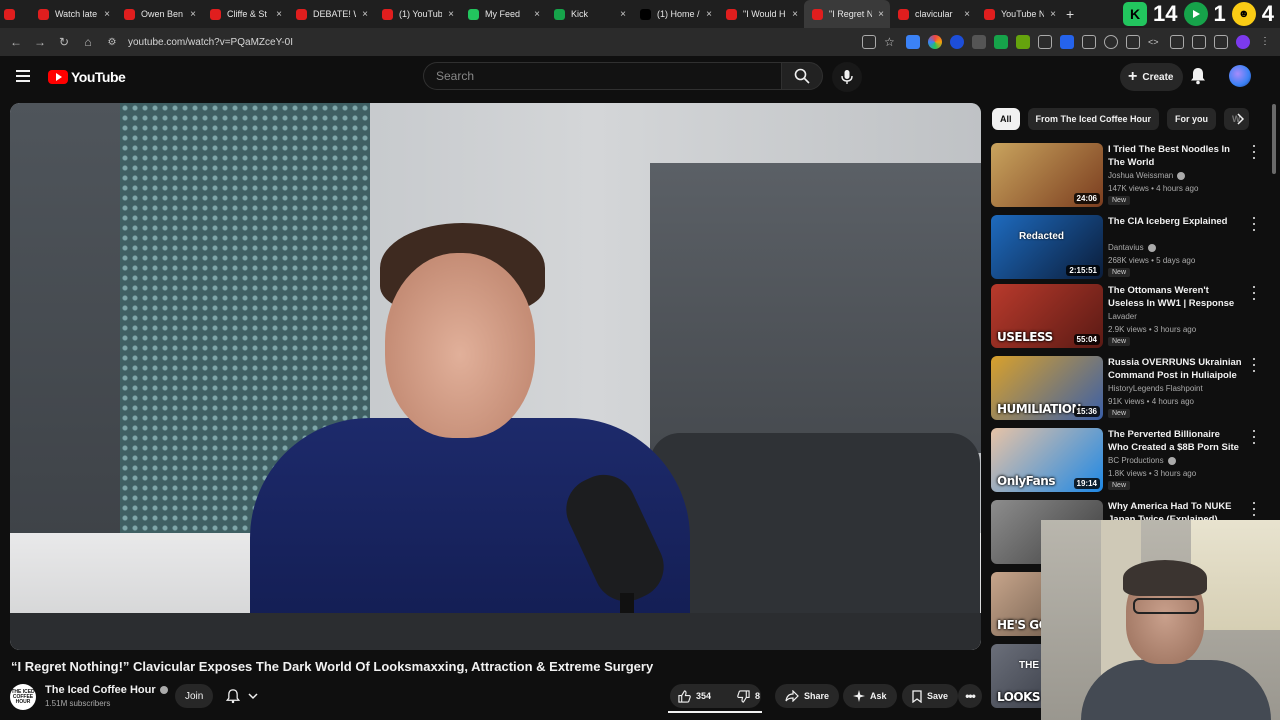 The height and width of the screenshot is (720, 1280). Describe the element at coordinates (1089, 42) in the screenshot. I see `puzzle-icon` at that location.